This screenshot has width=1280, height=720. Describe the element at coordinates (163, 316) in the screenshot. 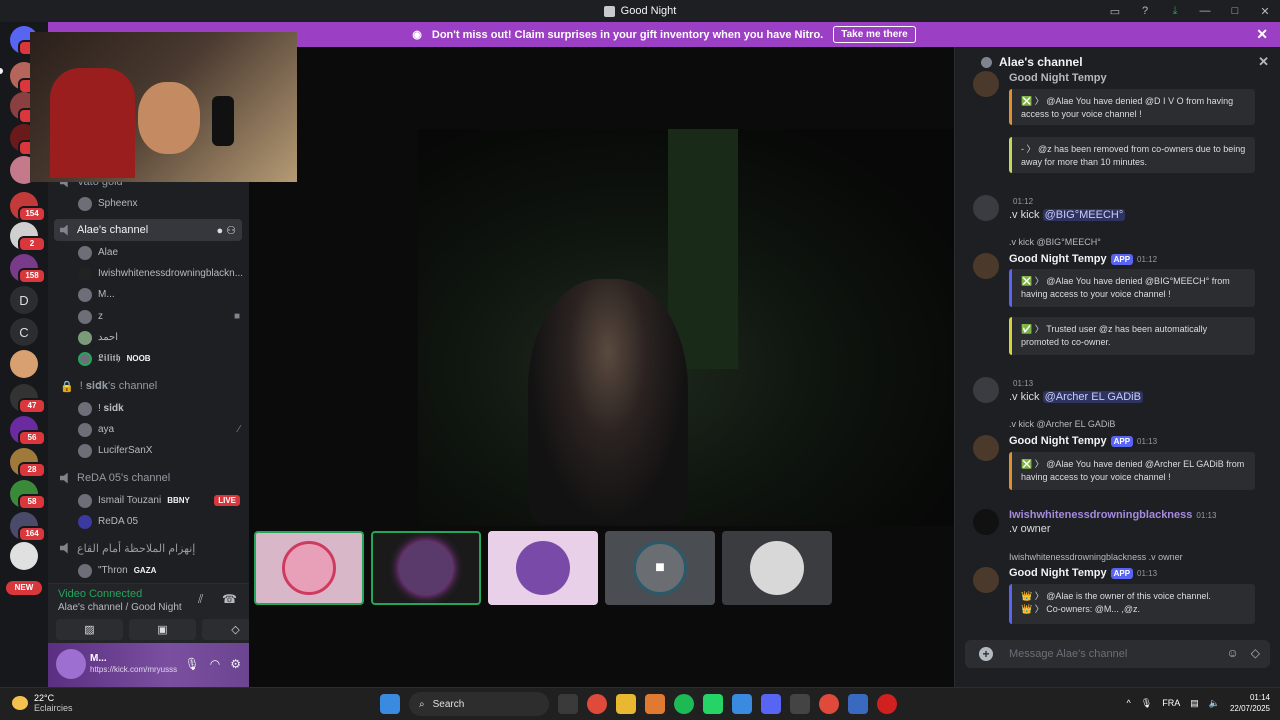

I see `voice-member: z ■` at that location.